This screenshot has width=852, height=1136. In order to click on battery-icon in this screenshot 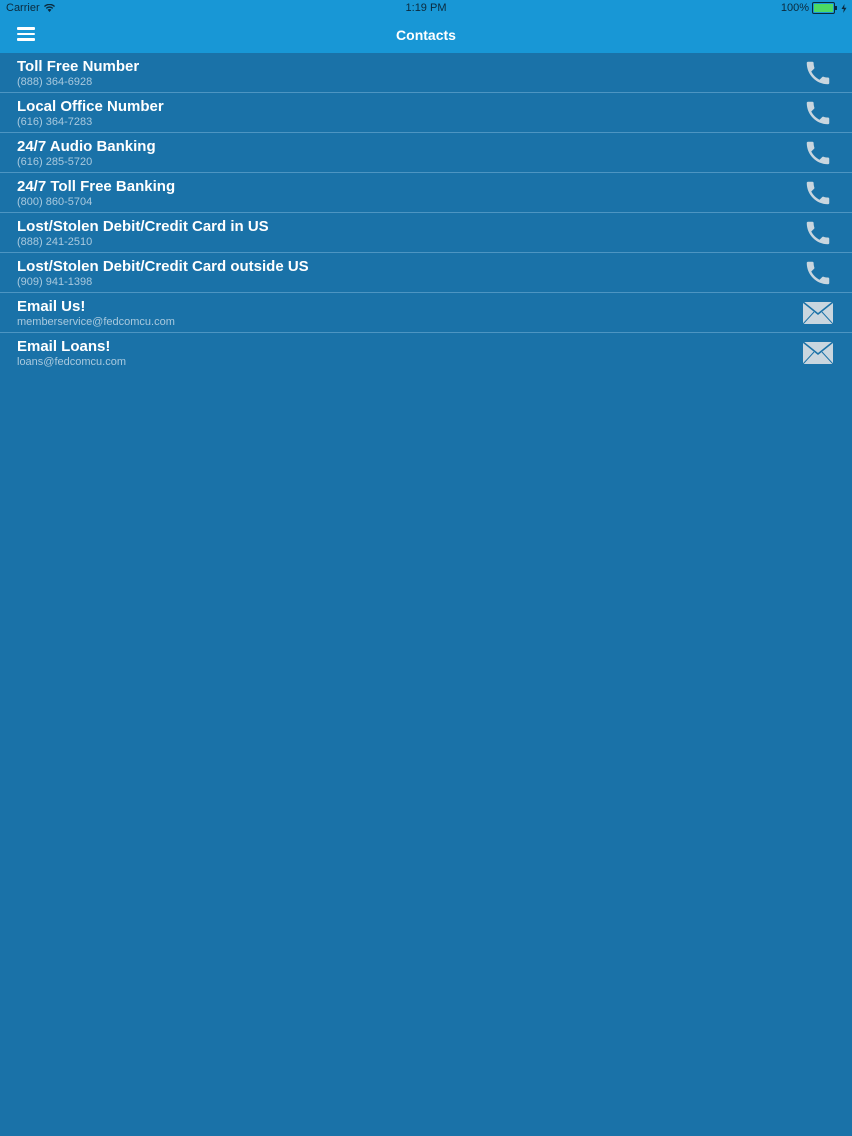, I will do `click(824, 8)`.